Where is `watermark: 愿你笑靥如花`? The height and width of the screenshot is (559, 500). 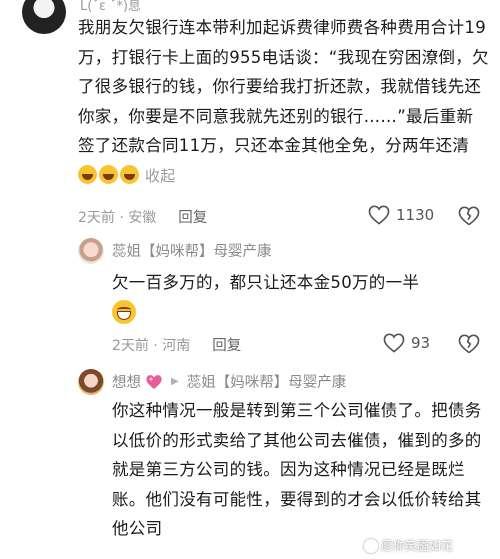 watermark: 愿你笑靥如花 is located at coordinates (408, 545).